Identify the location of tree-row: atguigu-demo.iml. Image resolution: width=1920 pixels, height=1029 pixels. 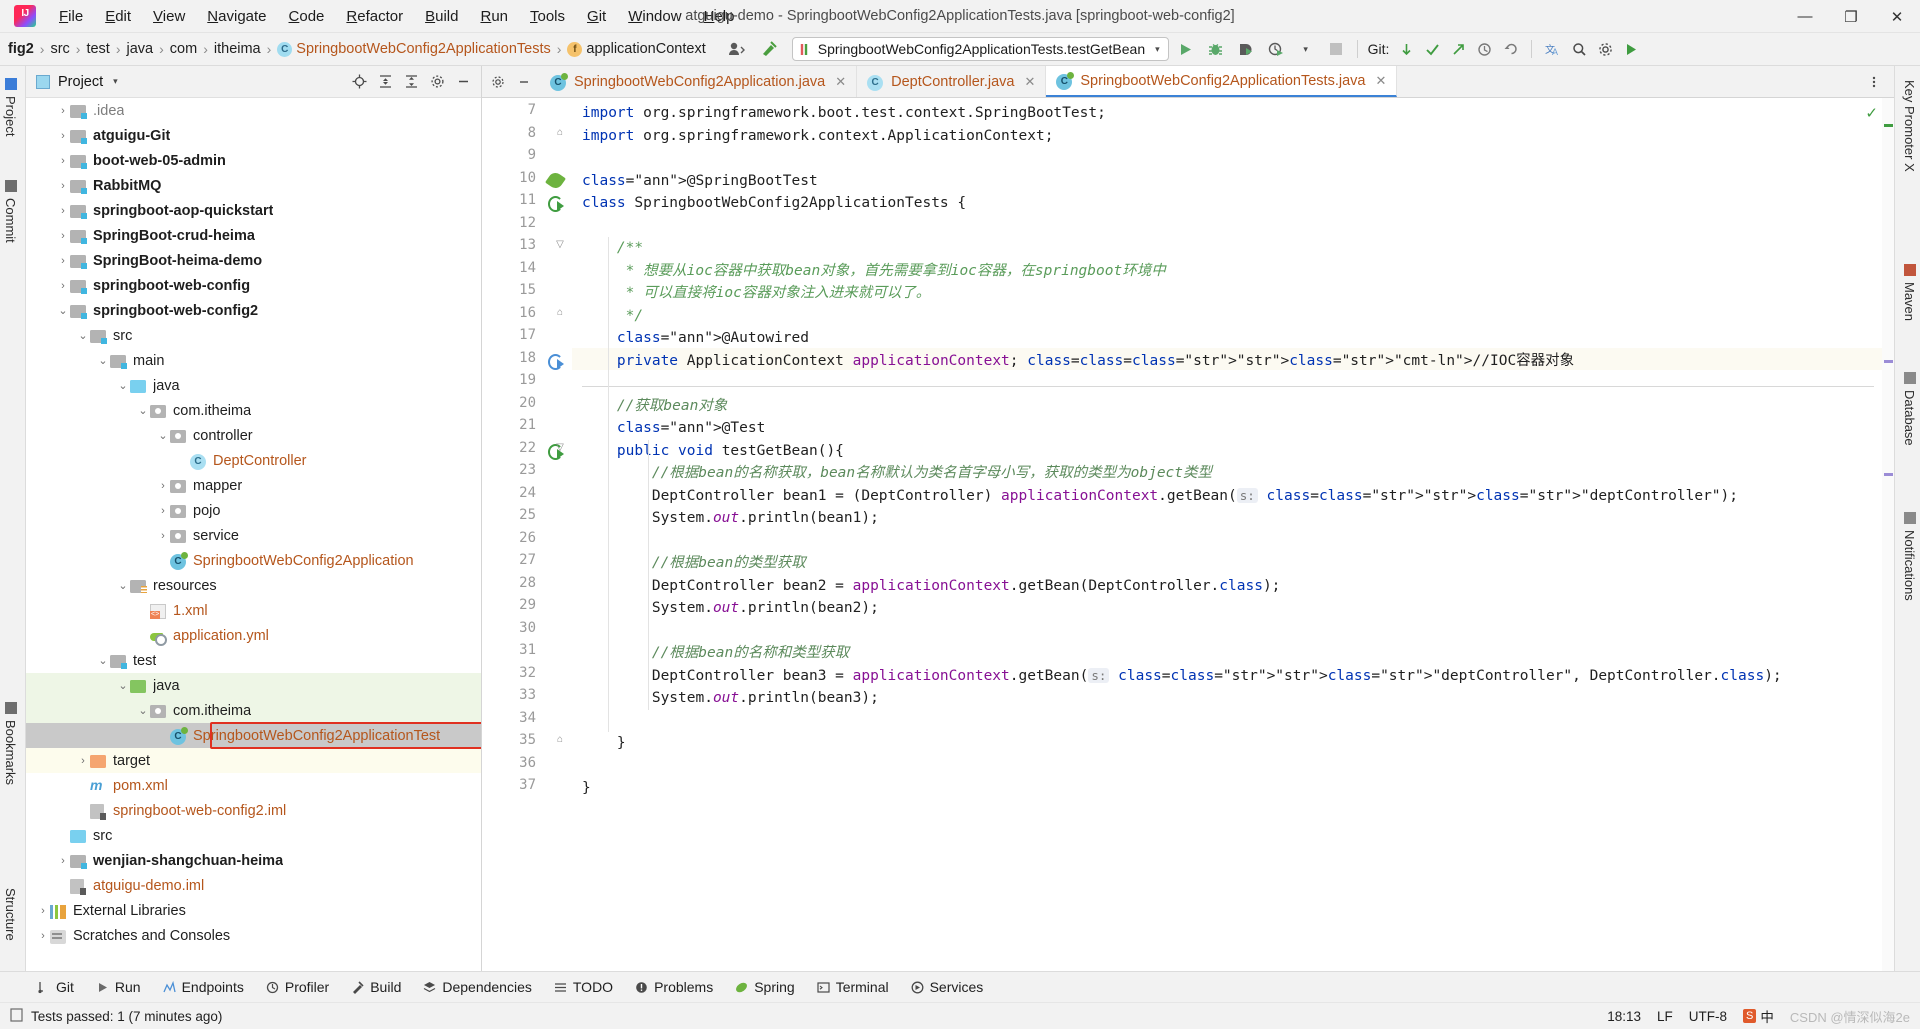
(253, 885).